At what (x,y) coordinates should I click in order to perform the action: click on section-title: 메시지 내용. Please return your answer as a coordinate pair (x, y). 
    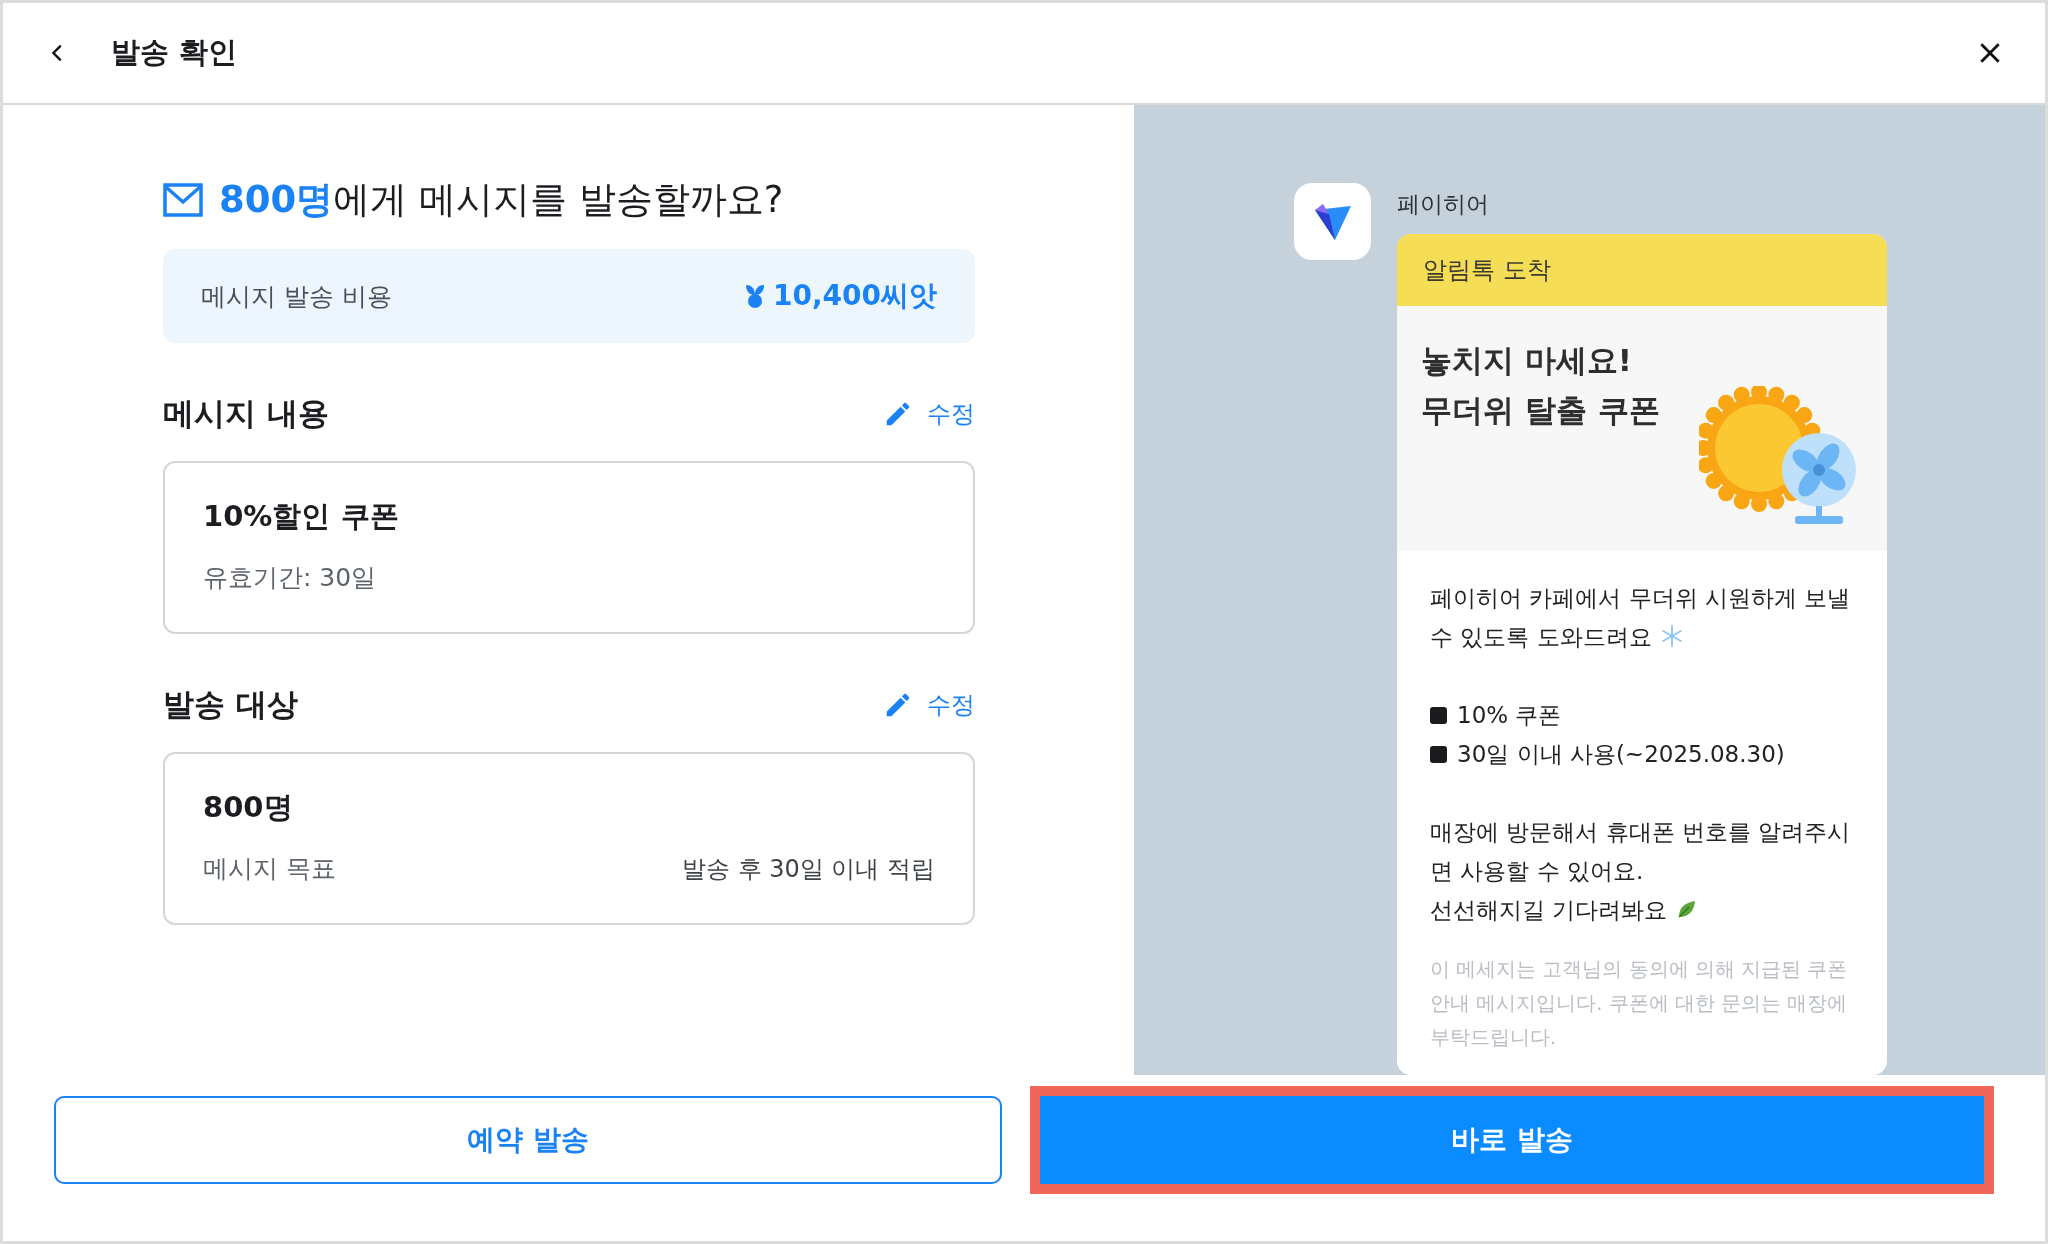
    Looking at the image, I should click on (246, 413).